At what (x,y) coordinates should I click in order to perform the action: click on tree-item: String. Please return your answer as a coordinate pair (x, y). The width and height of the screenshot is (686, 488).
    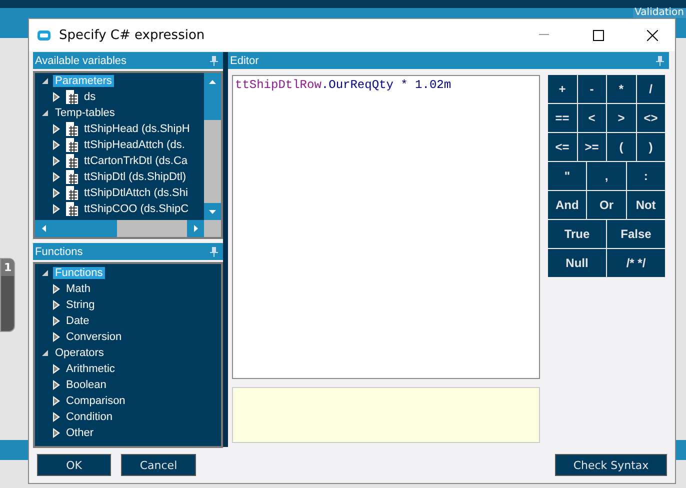
    Looking at the image, I should click on (80, 305).